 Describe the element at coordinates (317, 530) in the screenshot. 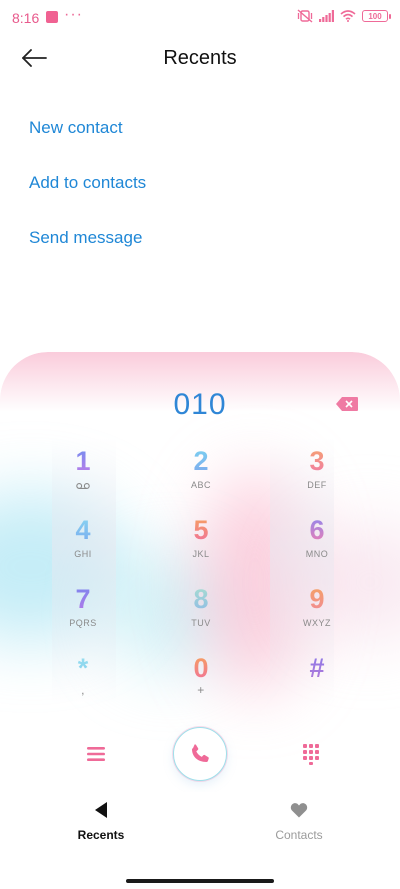

I see `key-digit: 6` at that location.